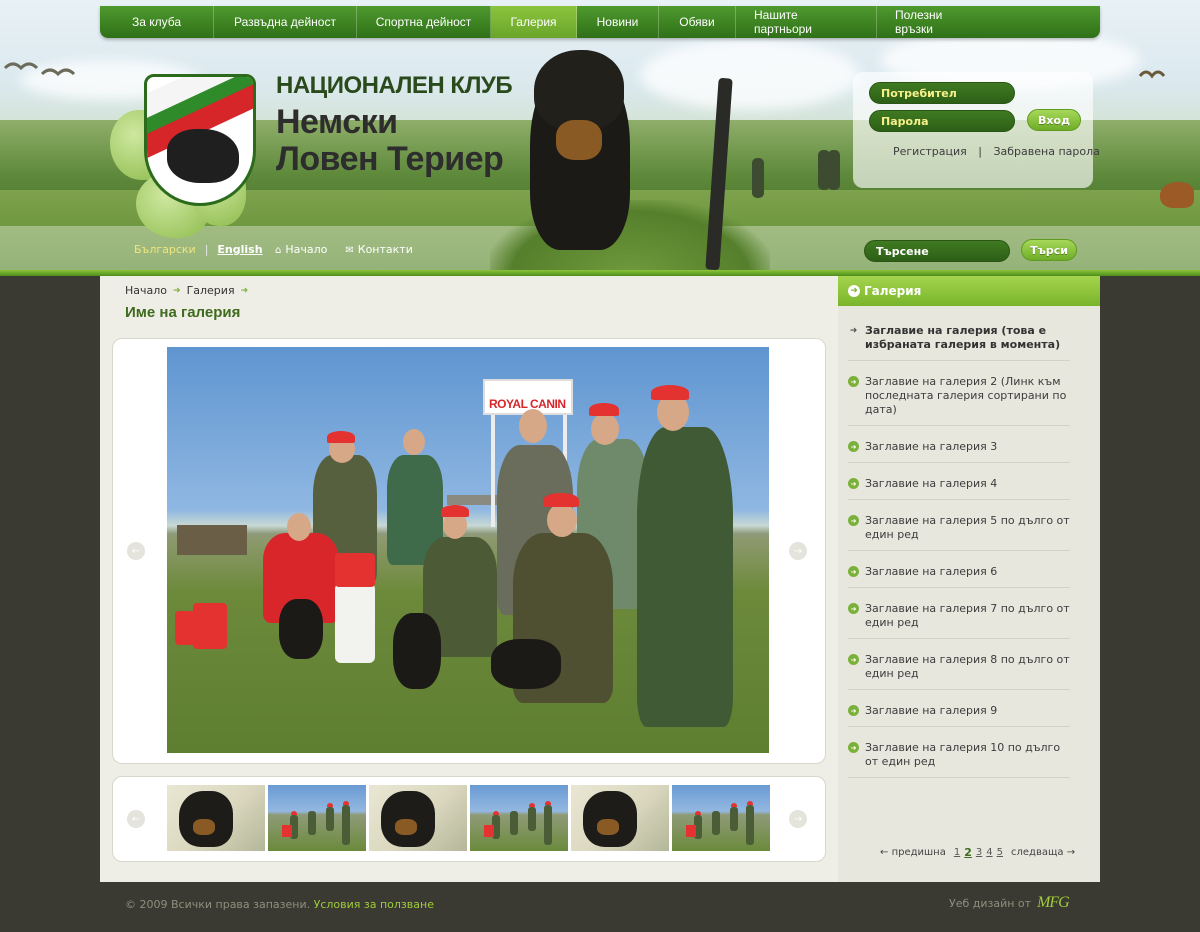  What do you see at coordinates (285, 22) in the screenshot?
I see `nav-item-breeding: Развъдна дейност` at bounding box center [285, 22].